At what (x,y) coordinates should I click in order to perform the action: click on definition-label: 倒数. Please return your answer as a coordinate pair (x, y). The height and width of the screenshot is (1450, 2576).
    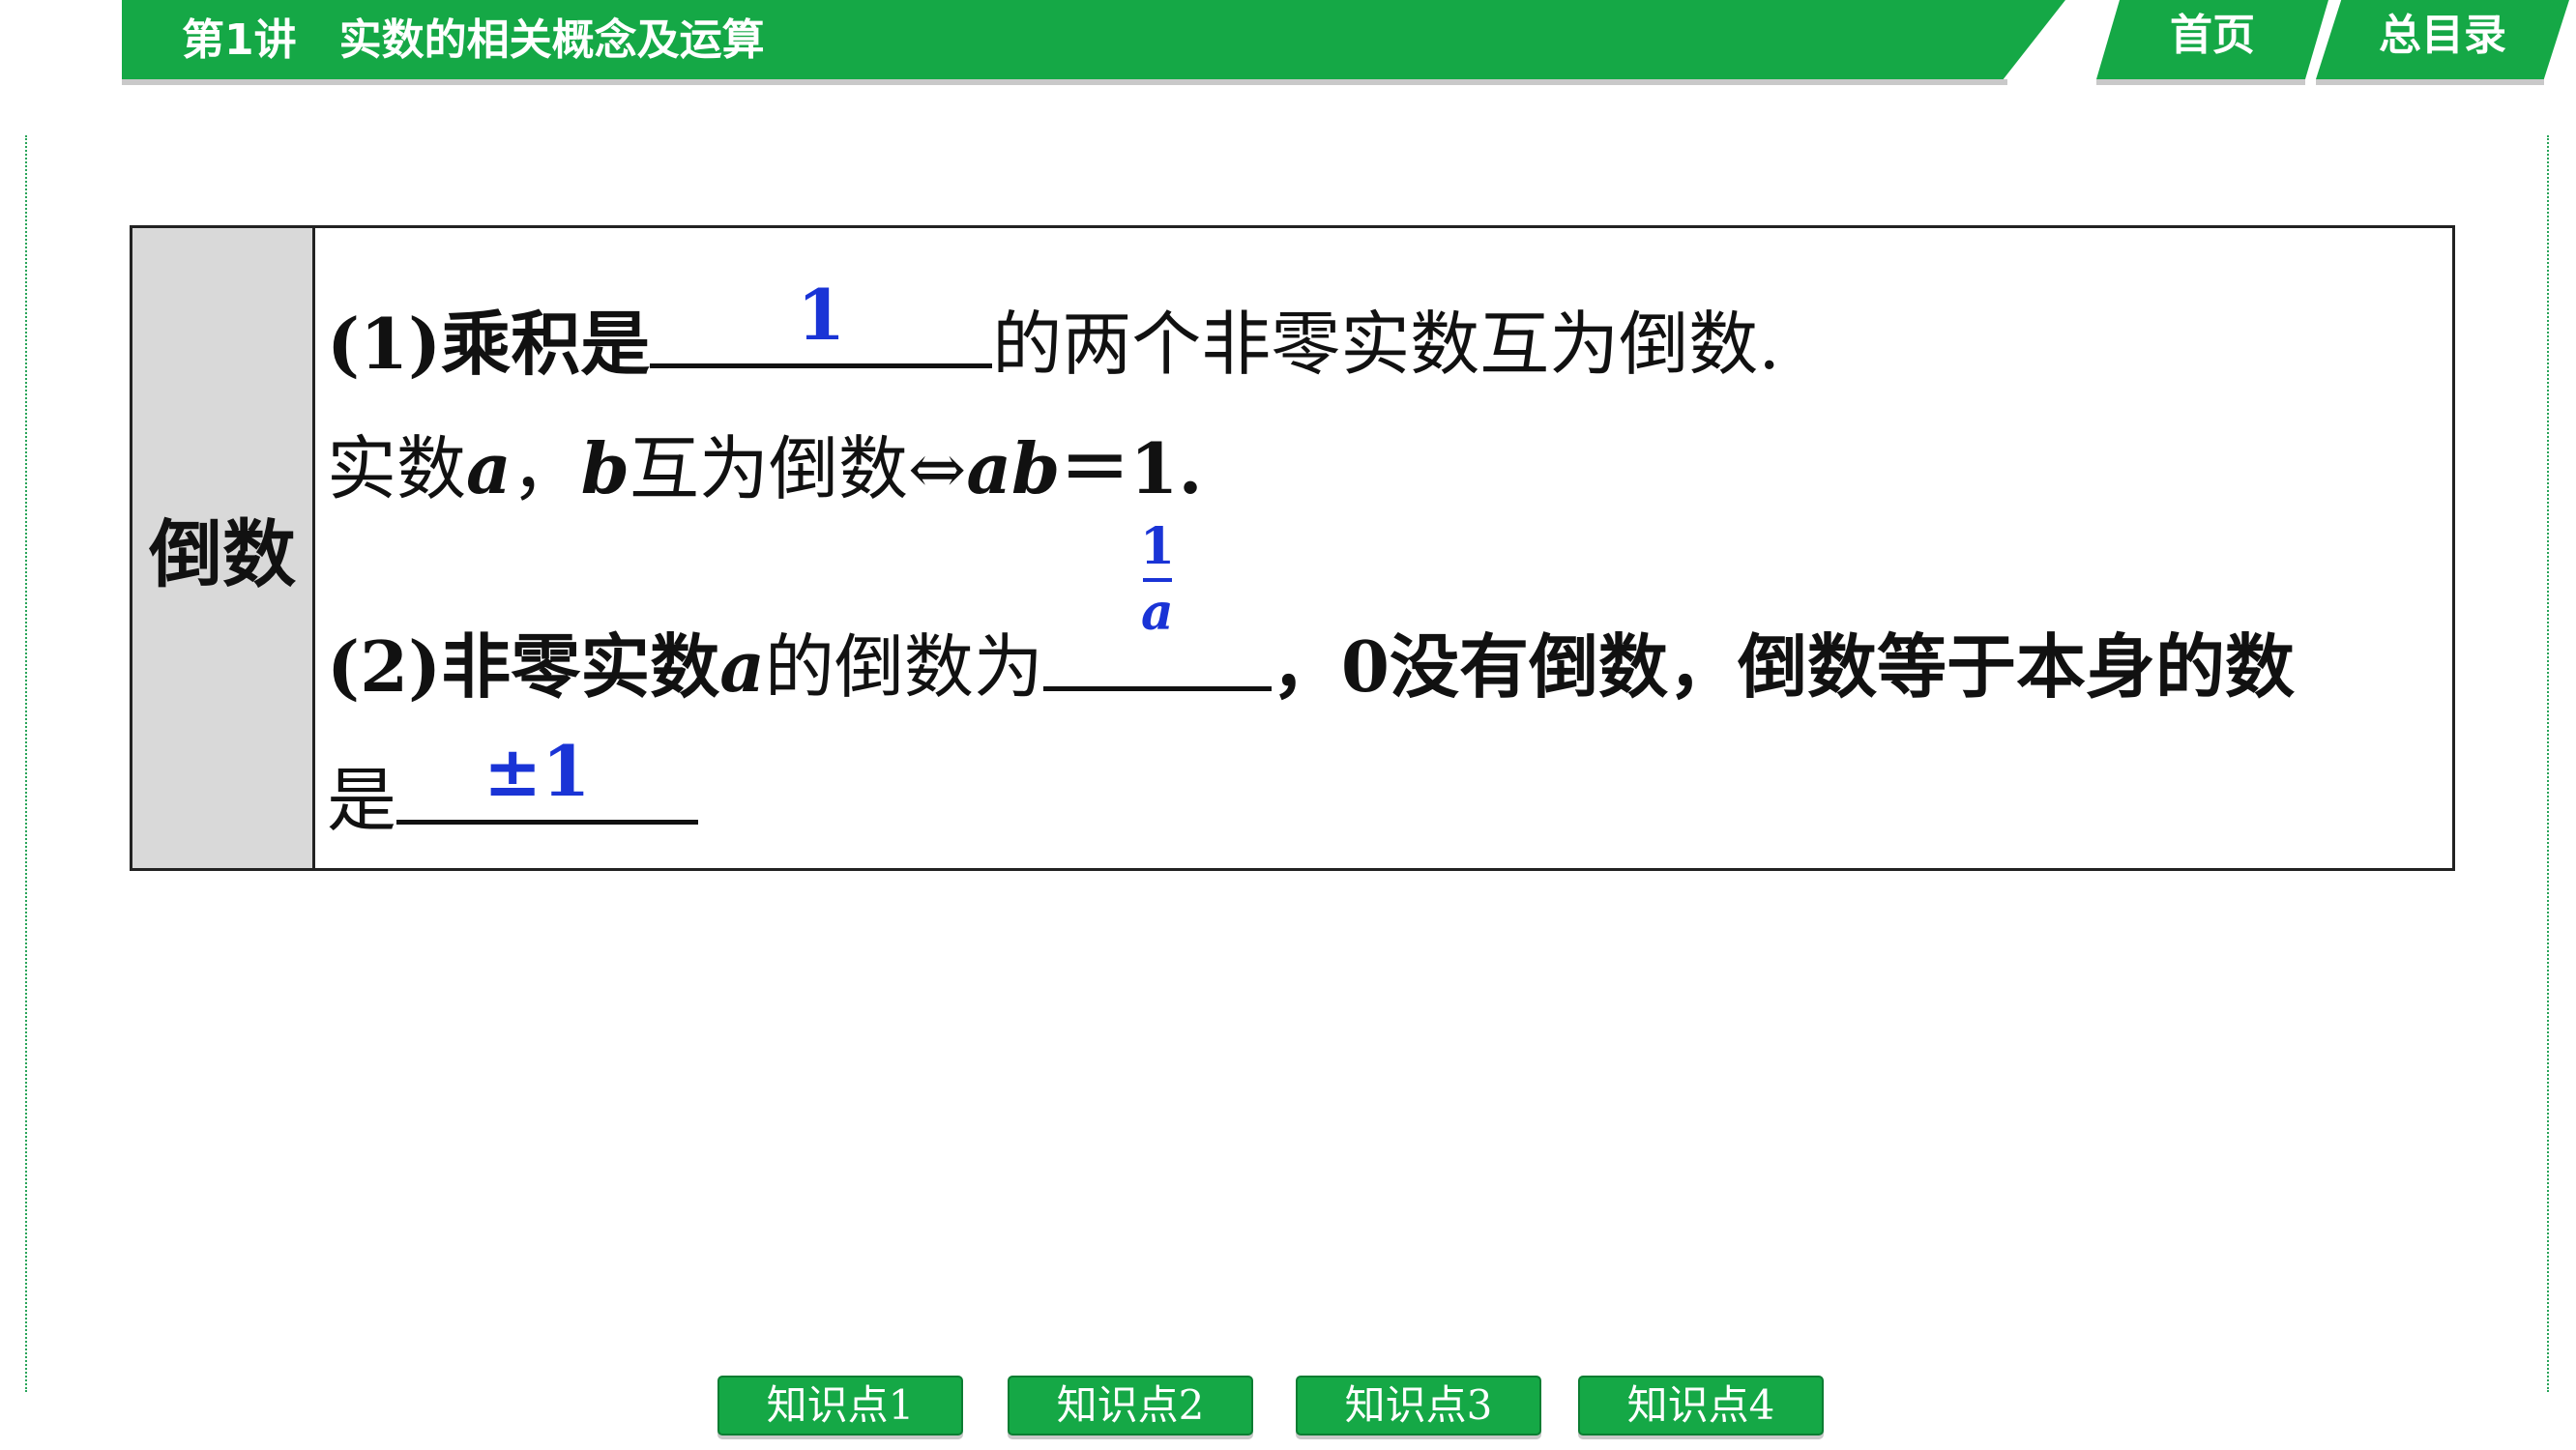
    Looking at the image, I should click on (223, 548).